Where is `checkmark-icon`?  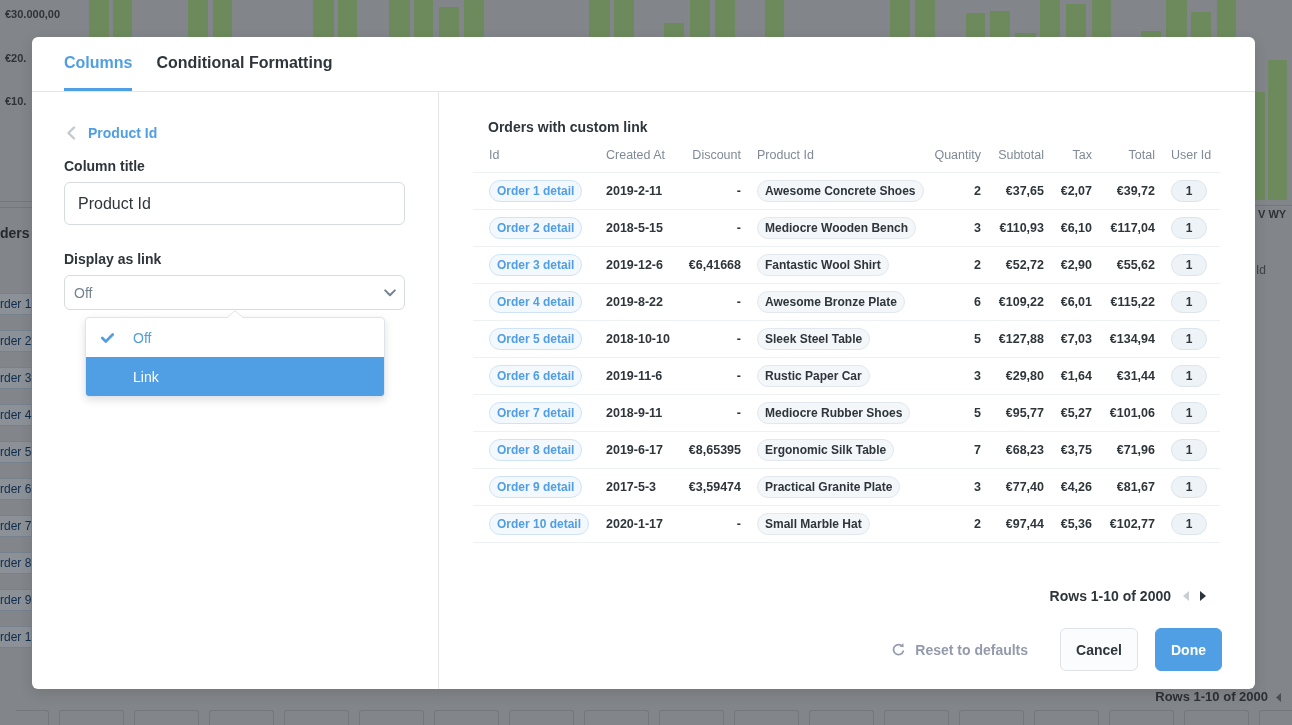 checkmark-icon is located at coordinates (107, 337).